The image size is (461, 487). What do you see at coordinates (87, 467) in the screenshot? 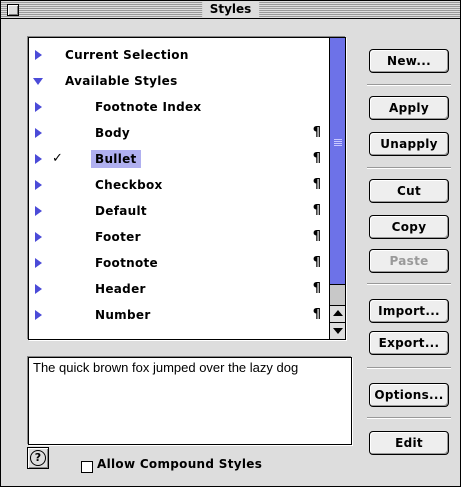
I see `allow-compound-styles-checkbox` at bounding box center [87, 467].